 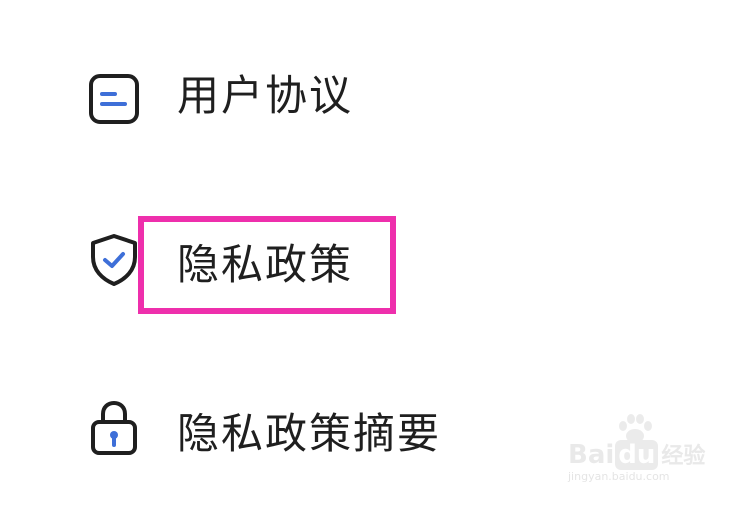 I want to click on baidu-watermark: Bai du 经验 jingyan.baidu.com, so click(x=643, y=450).